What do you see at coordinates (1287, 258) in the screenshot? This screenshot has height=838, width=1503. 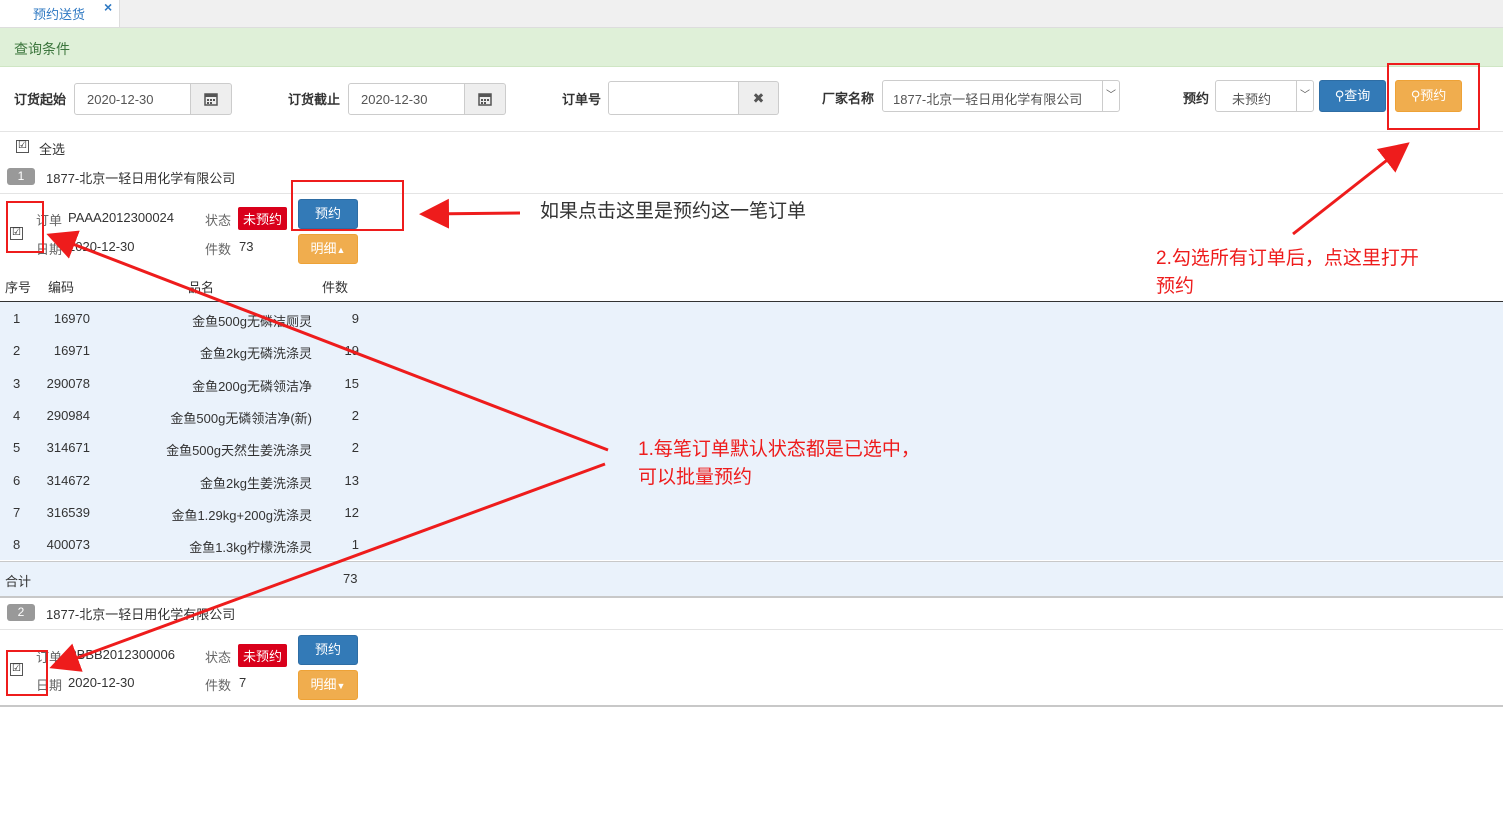 I see `annotation-open-line1: 2.勾选所有订单后，点这里打开` at bounding box center [1287, 258].